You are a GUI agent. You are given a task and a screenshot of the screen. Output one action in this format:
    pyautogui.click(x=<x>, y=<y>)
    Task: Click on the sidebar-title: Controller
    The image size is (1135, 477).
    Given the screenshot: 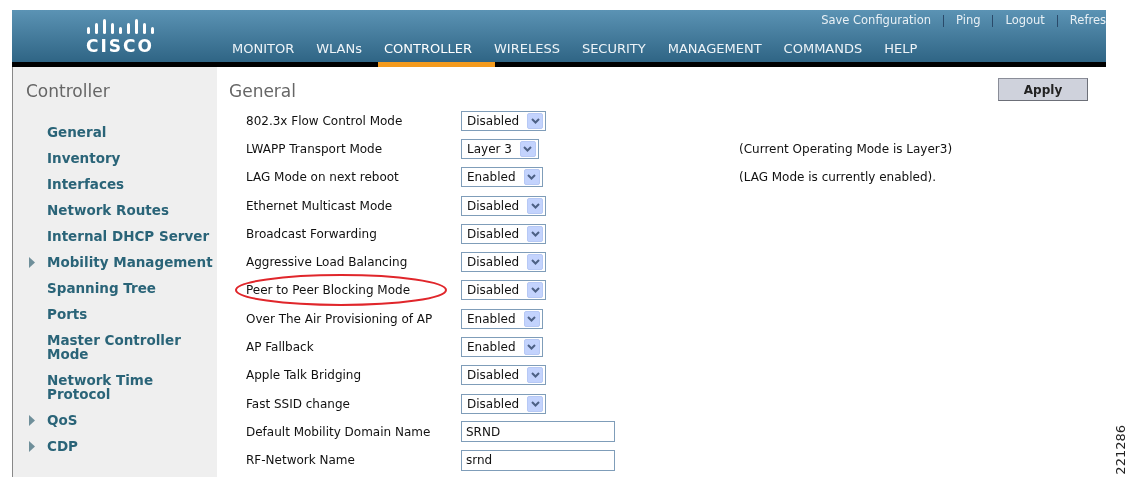 What is the action you would take?
    pyautogui.click(x=68, y=91)
    